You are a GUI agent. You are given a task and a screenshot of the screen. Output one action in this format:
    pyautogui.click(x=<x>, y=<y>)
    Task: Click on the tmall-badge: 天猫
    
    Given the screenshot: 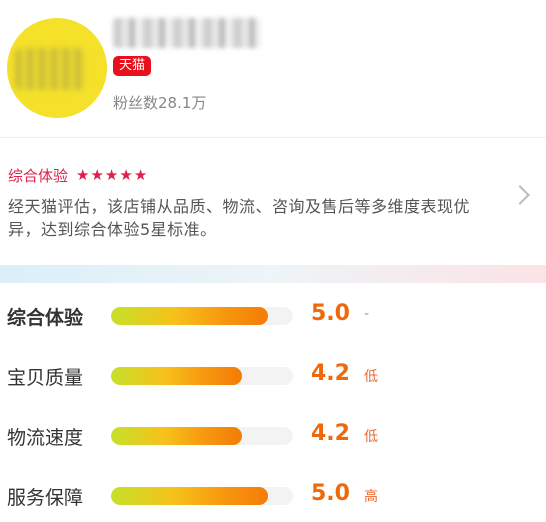 What is the action you would take?
    pyautogui.click(x=132, y=66)
    